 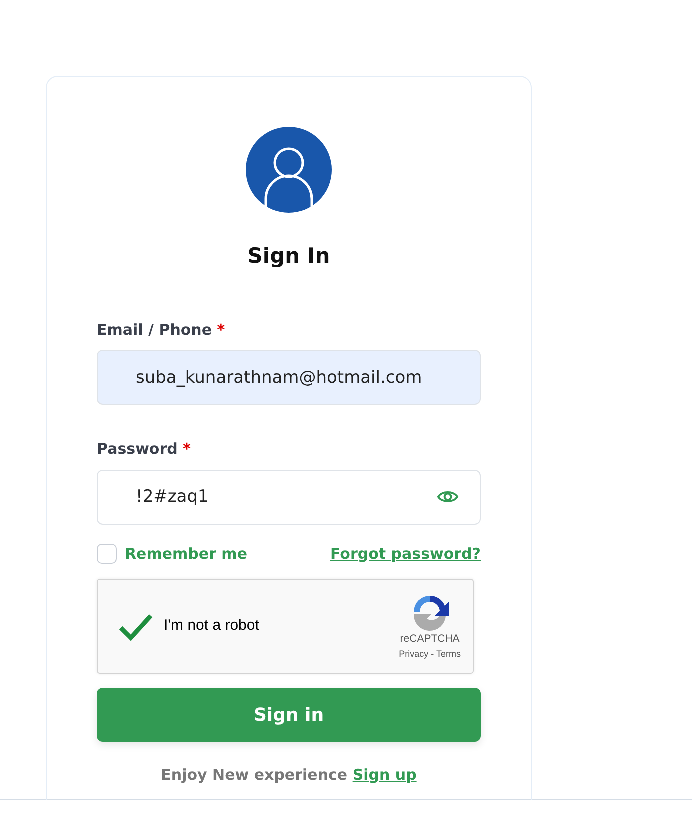 What do you see at coordinates (144, 449) in the screenshot?
I see `field-label: Password *` at bounding box center [144, 449].